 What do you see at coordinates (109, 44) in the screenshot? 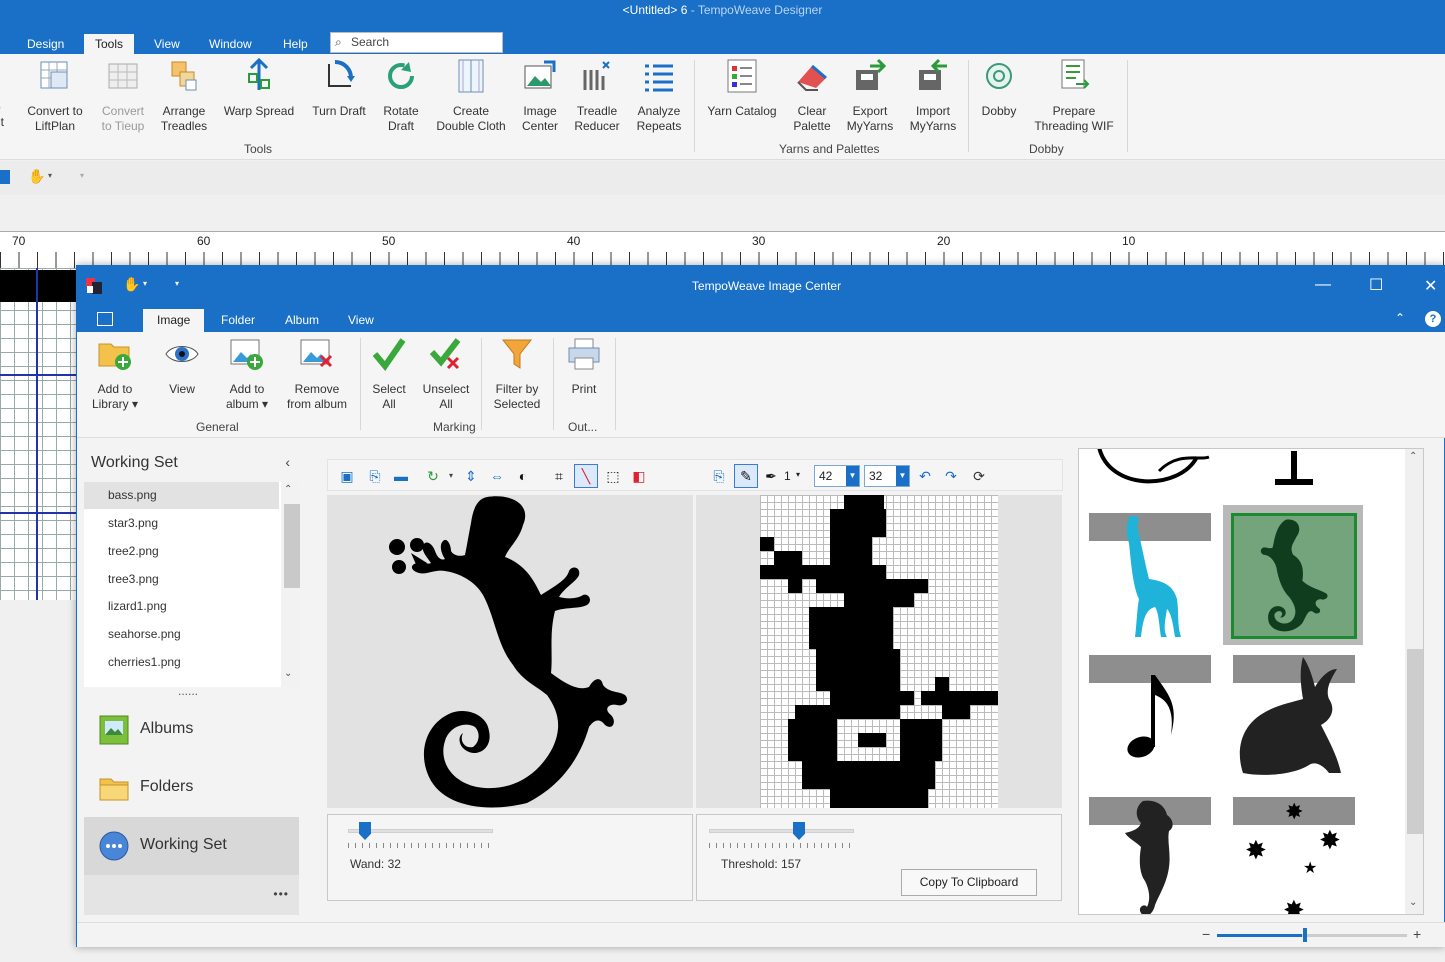
I see `tab-tools: Tools` at bounding box center [109, 44].